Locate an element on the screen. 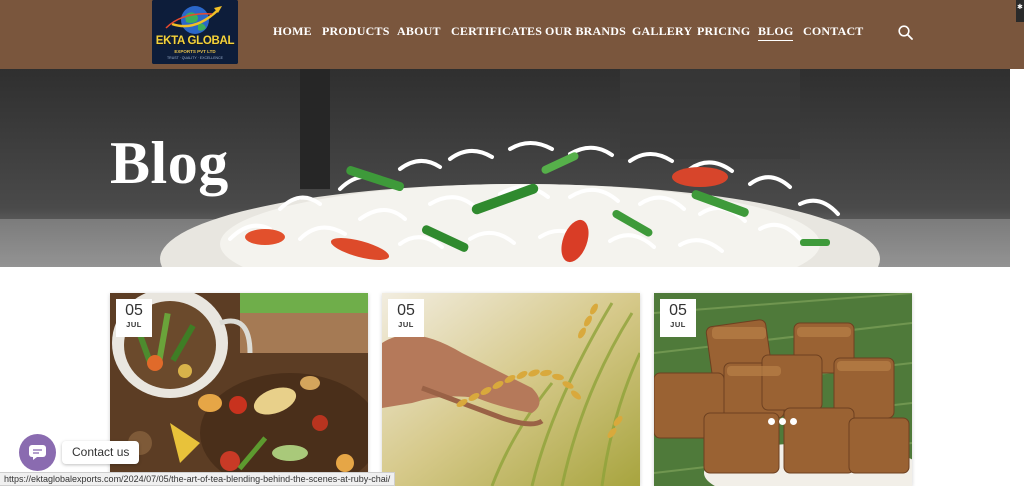 This screenshot has height=486, width=1024. contact-widget-button is located at coordinates (37, 452).